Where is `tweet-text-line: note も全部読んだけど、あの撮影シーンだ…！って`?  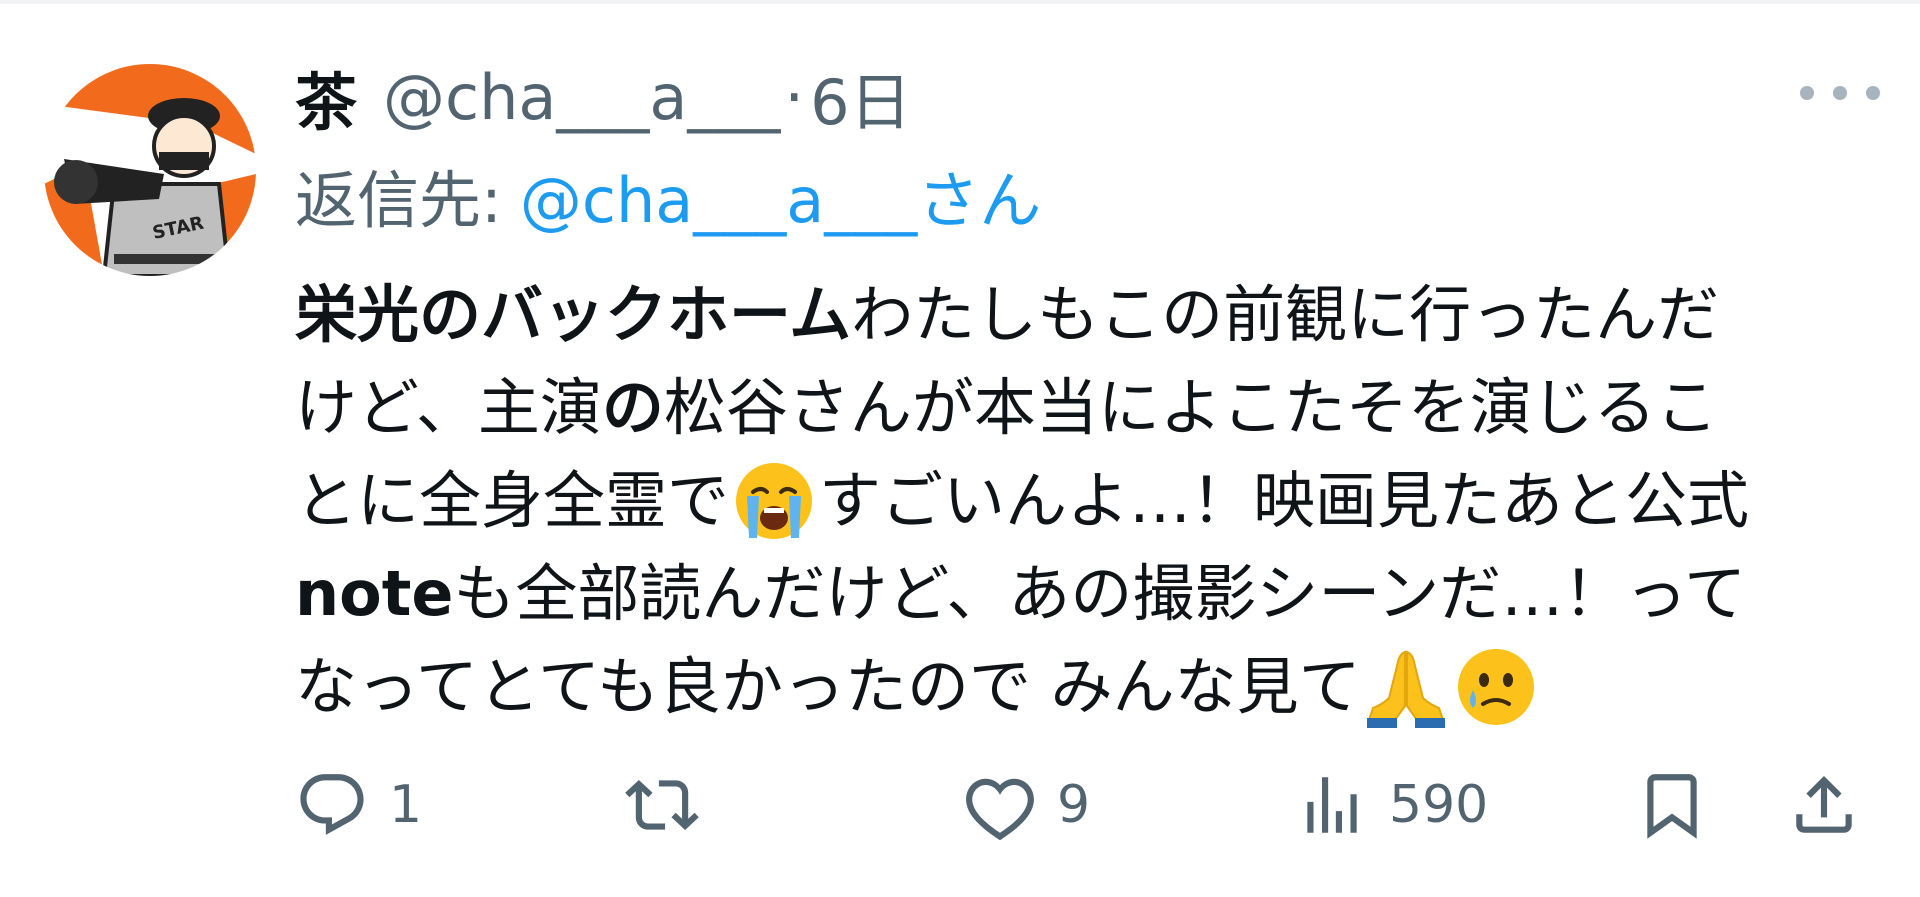
tweet-text-line: note も全部読んだけど、あの撮影シーンだ…！って is located at coordinates (1095, 593).